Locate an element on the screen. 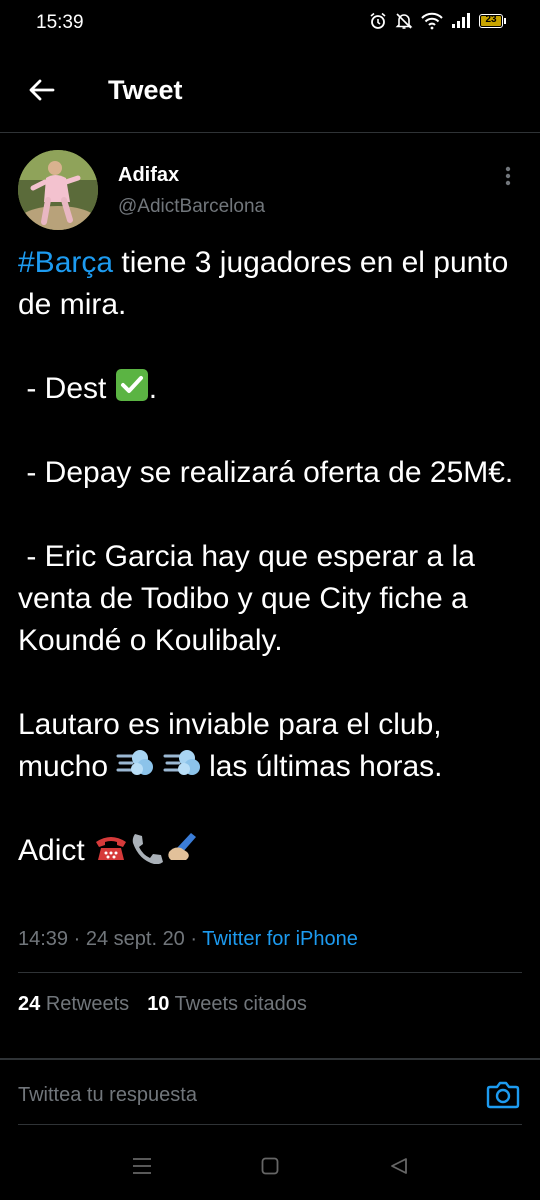 The width and height of the screenshot is (540, 1200). back-nav-icon is located at coordinates (399, 1166).